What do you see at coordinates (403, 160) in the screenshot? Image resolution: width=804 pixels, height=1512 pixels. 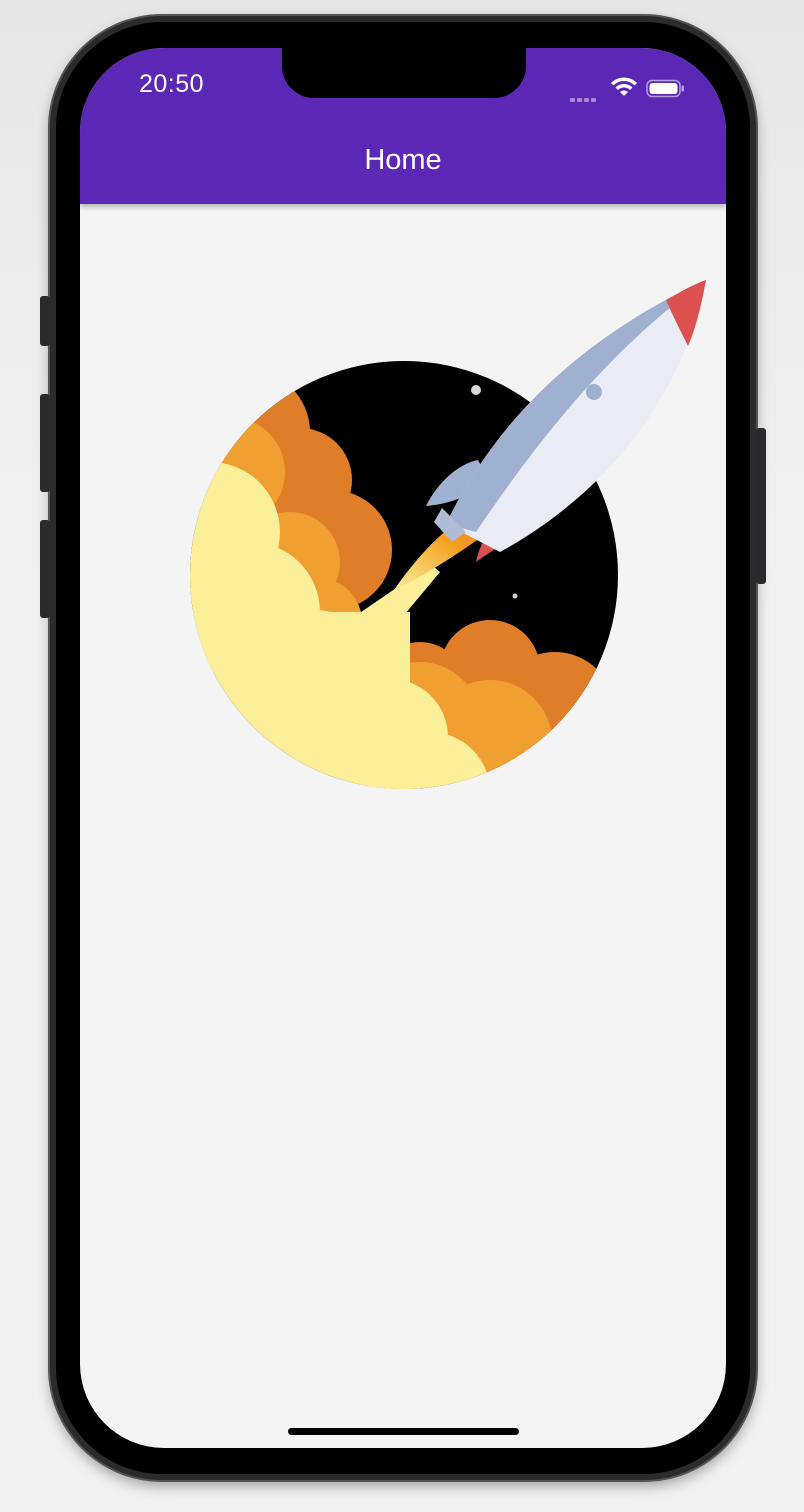 I see `page-title: Home` at bounding box center [403, 160].